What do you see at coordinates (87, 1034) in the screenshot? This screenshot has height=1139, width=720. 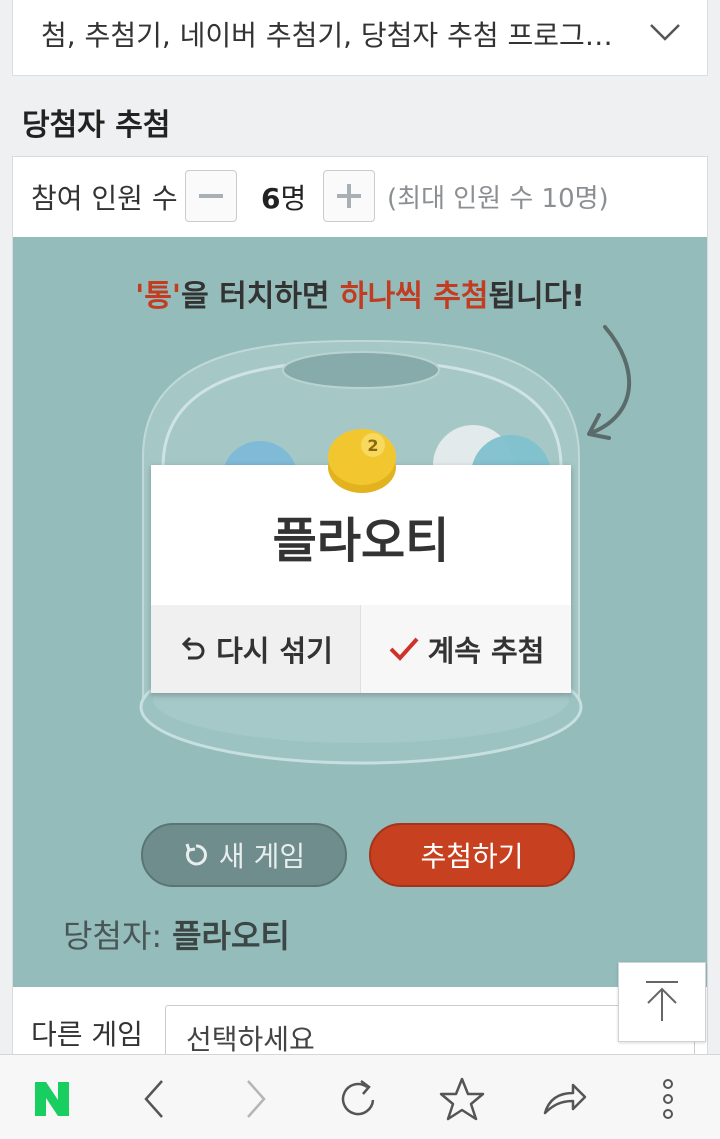 I see `other-game-label: 다른 게임` at bounding box center [87, 1034].